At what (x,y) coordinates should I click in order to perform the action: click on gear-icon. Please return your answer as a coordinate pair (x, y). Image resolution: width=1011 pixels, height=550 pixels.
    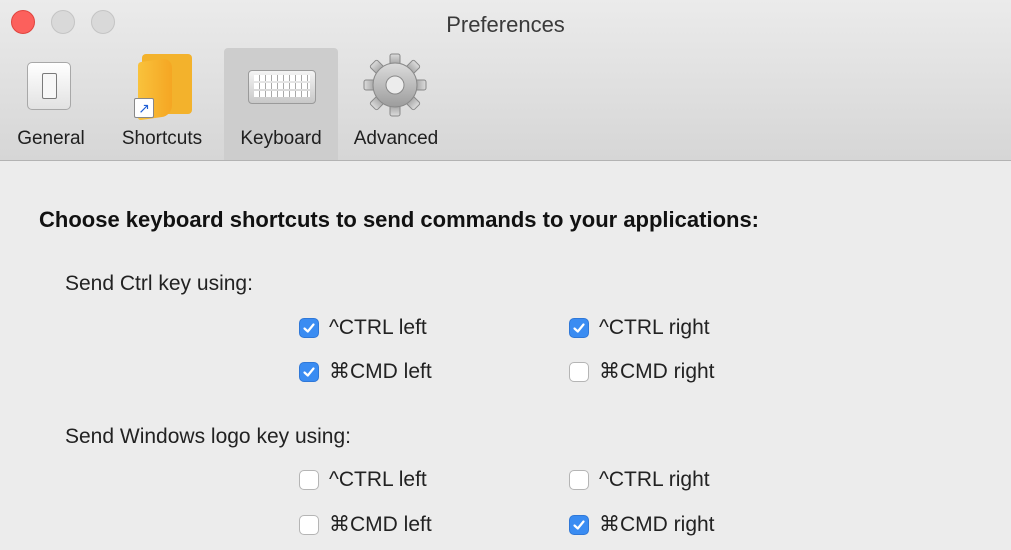
    Looking at the image, I should click on (395, 85).